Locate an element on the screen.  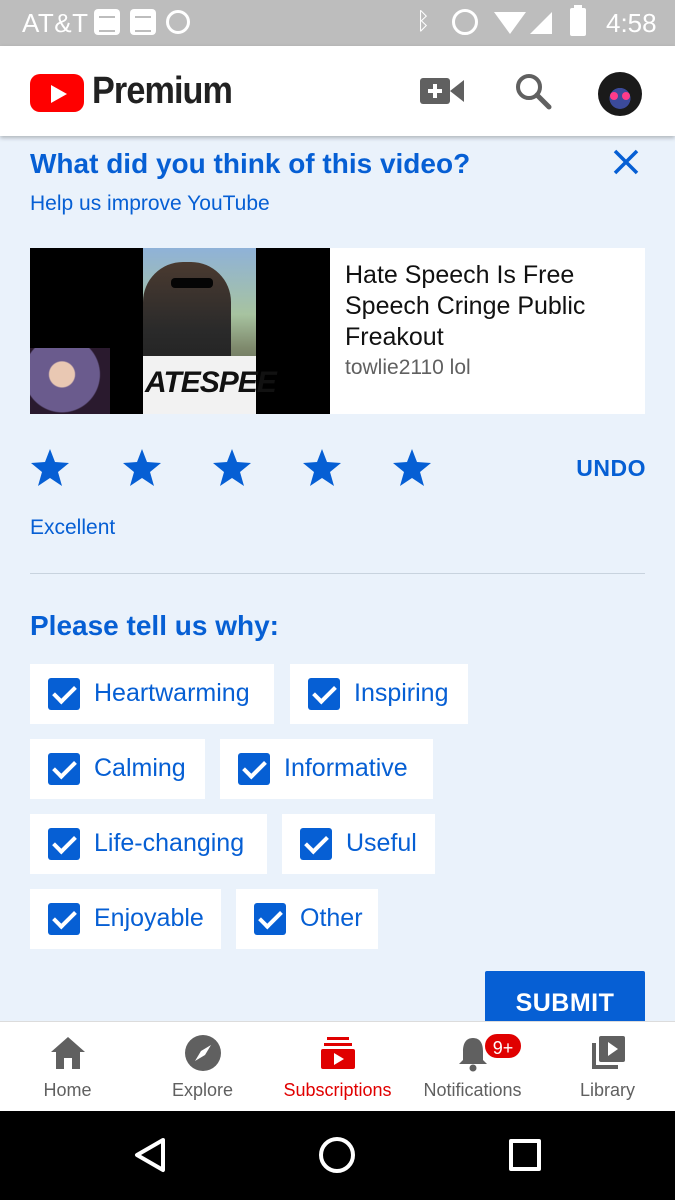
reason-label: Useful is located at coordinates (381, 843).